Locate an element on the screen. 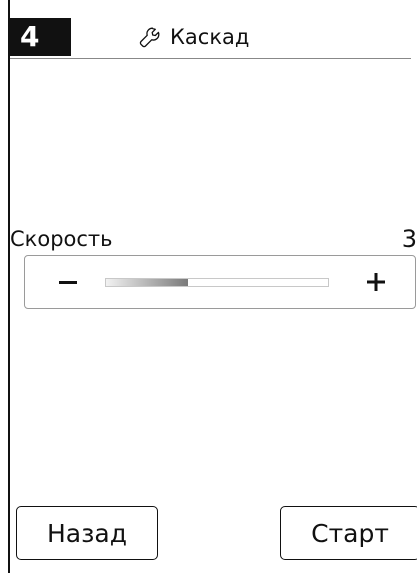  minus-icon is located at coordinates (68, 282).